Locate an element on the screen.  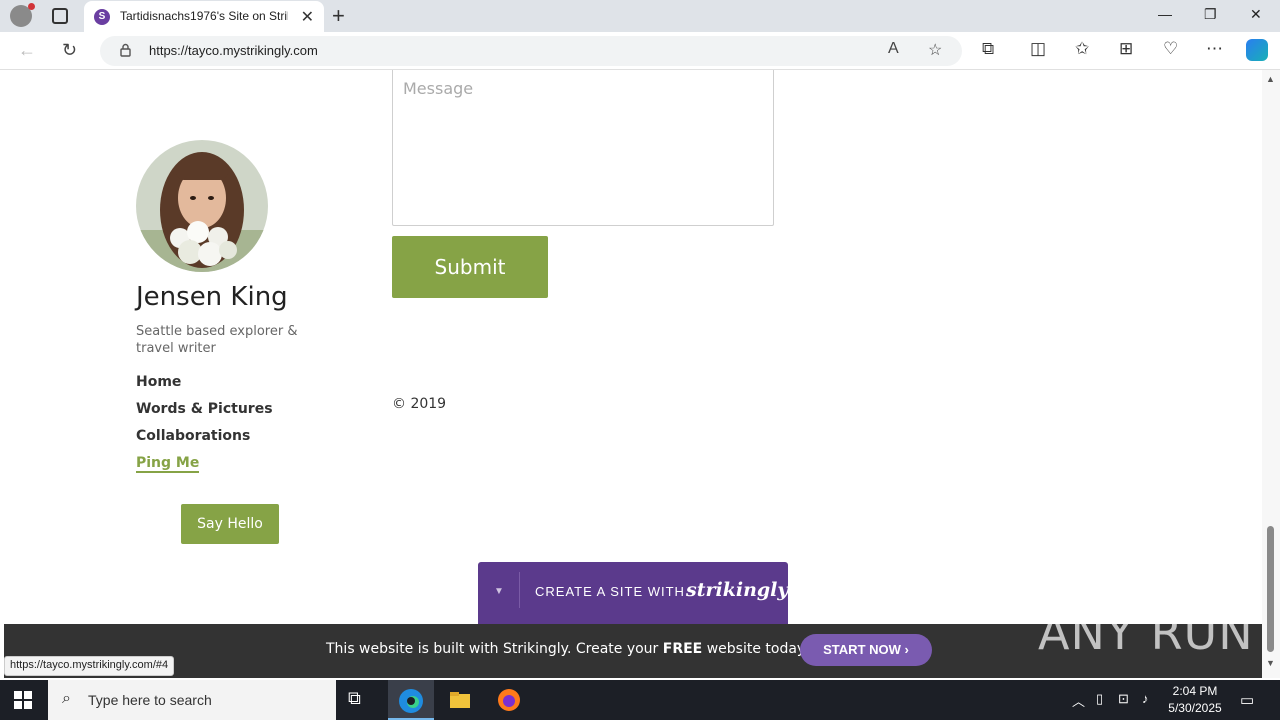
say-hello-button: Say Hello is located at coordinates (230, 524).